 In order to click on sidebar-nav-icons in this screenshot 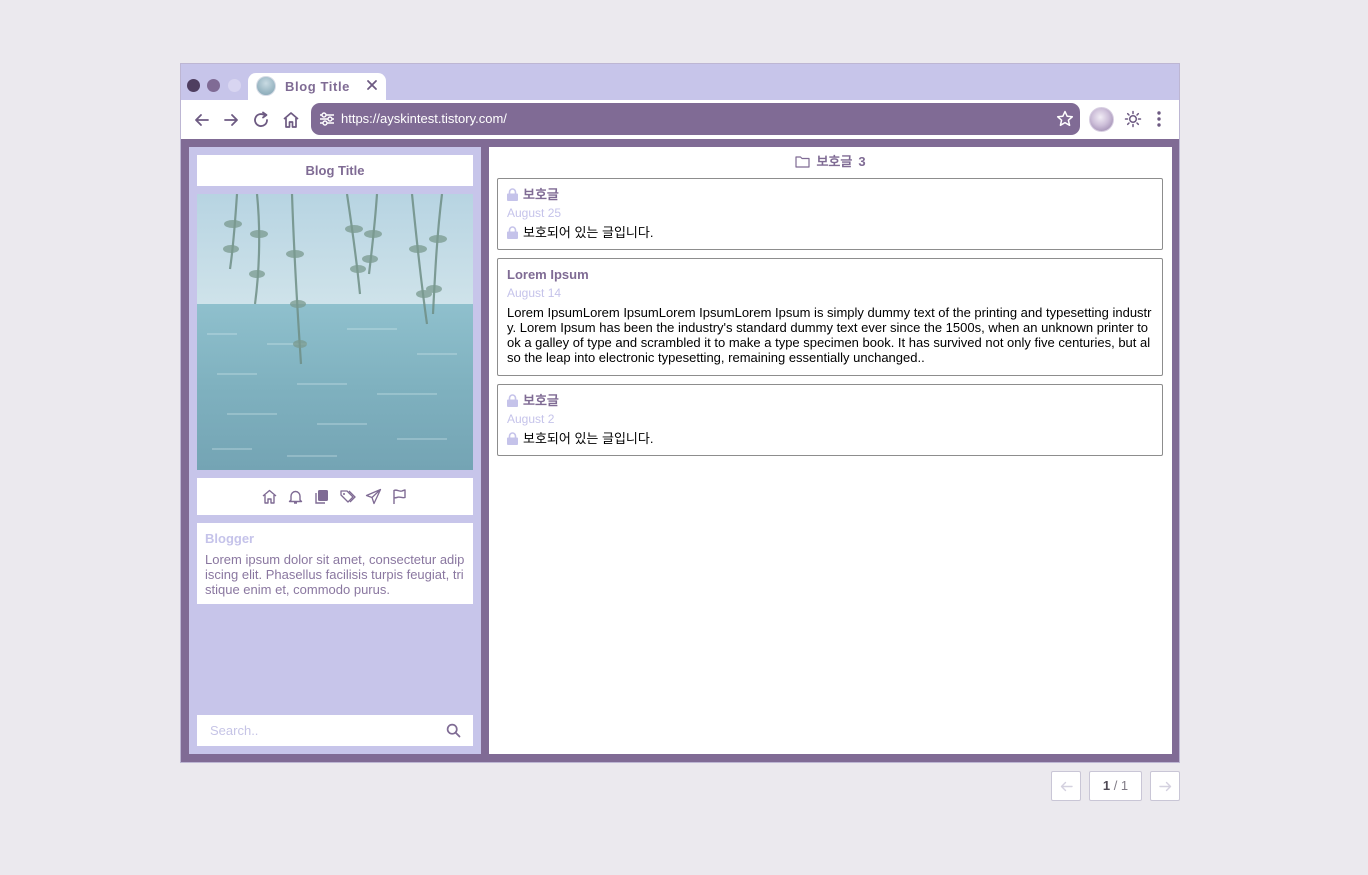, I will do `click(335, 496)`.